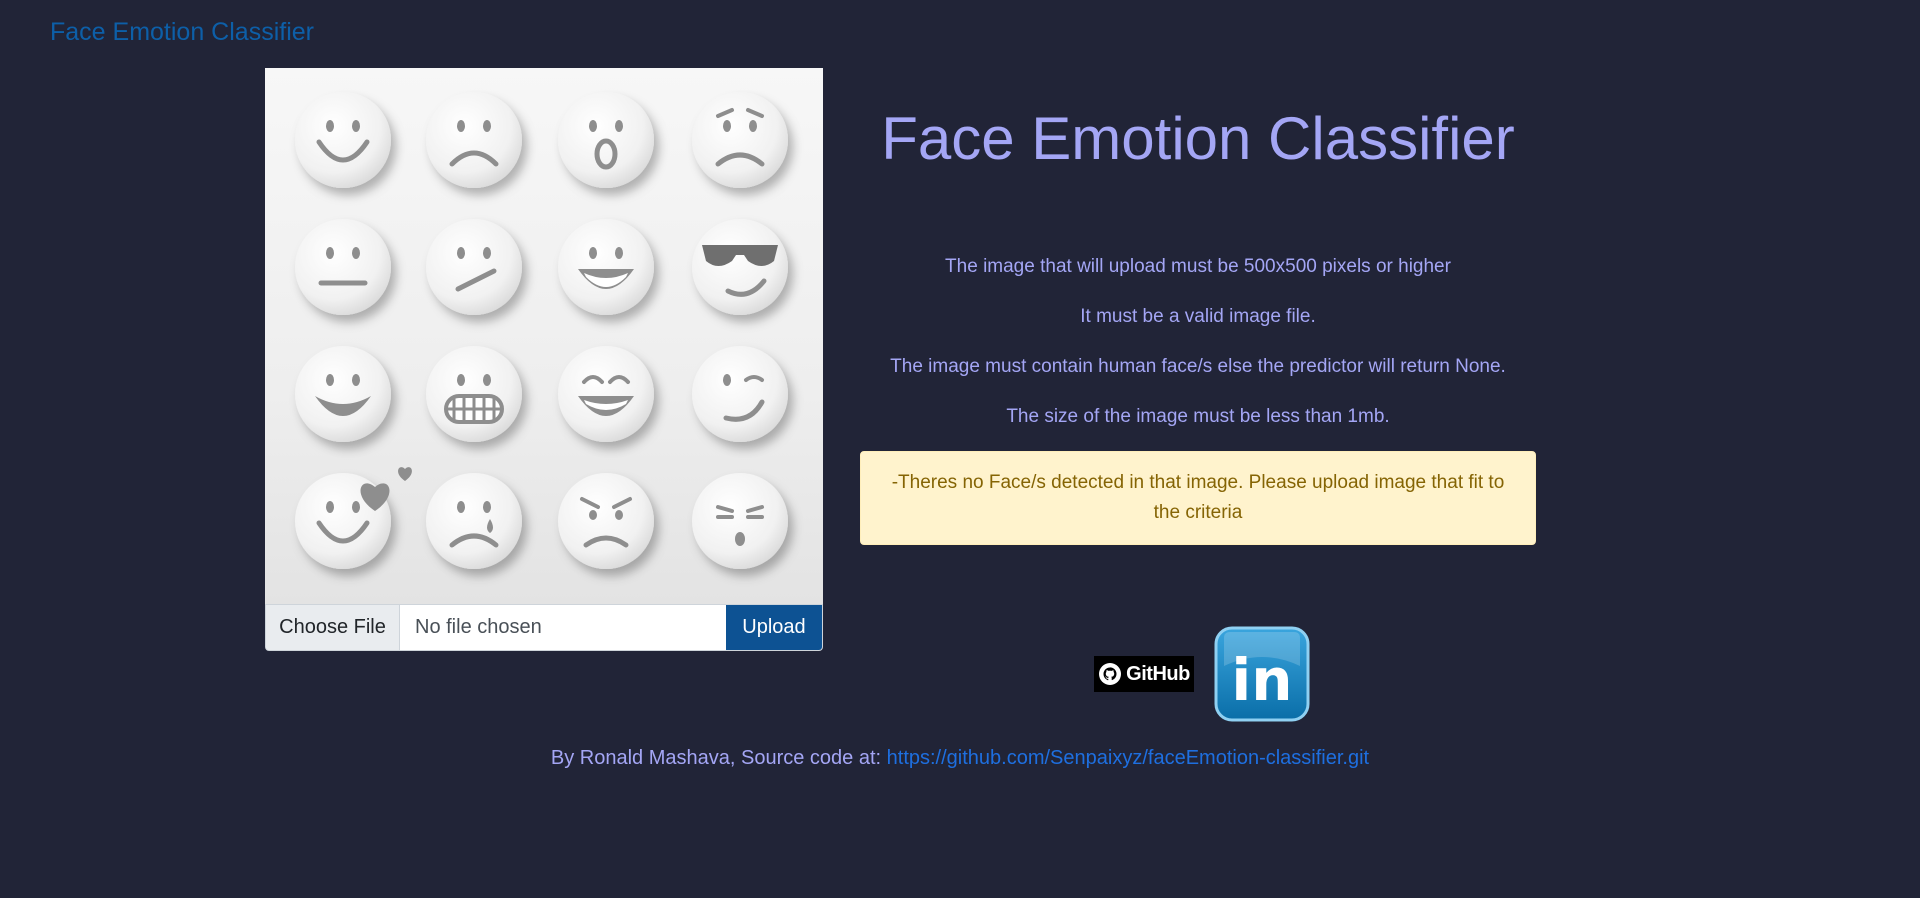  I want to click on heart-icon, so click(405, 474).